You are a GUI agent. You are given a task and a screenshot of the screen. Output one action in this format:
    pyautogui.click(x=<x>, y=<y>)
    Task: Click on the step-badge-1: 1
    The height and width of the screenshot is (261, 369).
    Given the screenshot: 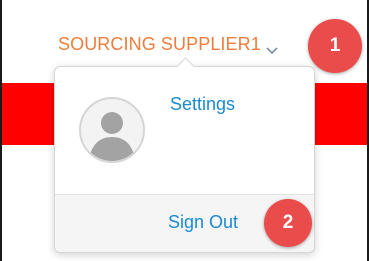 What is the action you would take?
    pyautogui.click(x=335, y=46)
    